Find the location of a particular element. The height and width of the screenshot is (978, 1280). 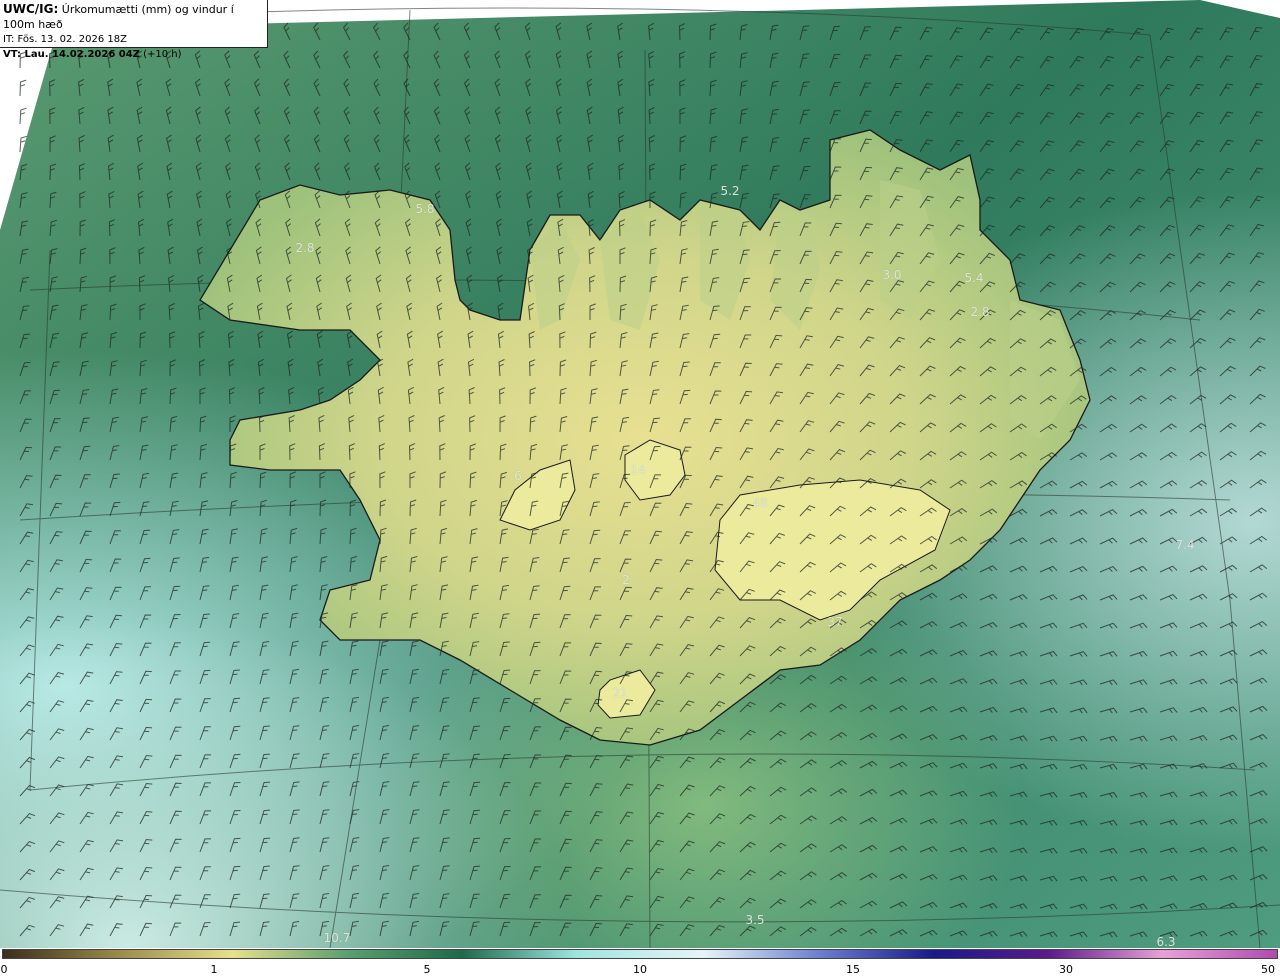

value-label-ne2: 5.4 is located at coordinates (974, 278).